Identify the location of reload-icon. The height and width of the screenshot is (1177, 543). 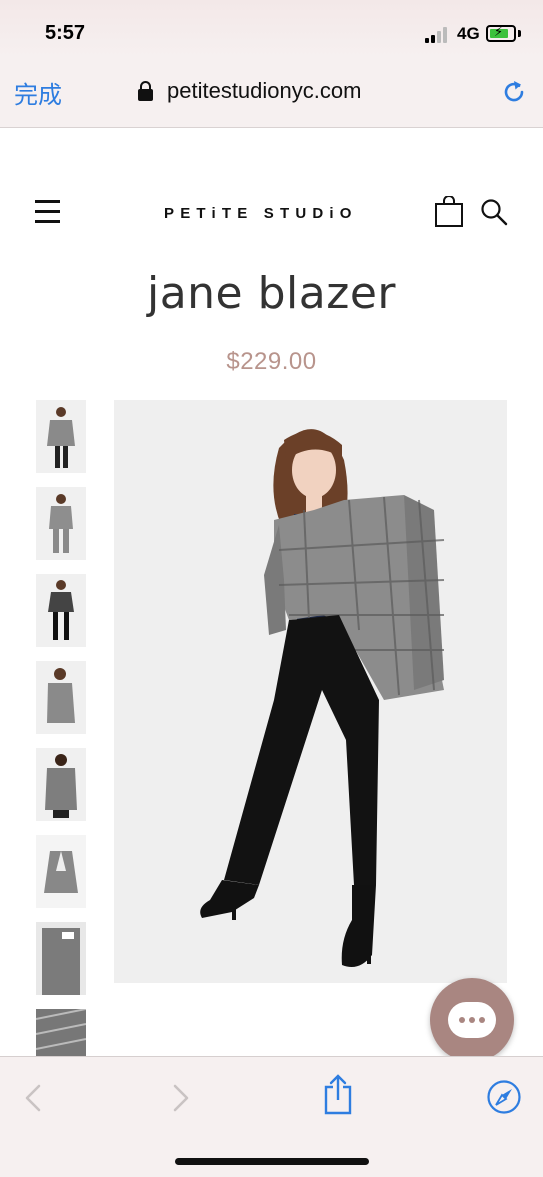
(514, 92).